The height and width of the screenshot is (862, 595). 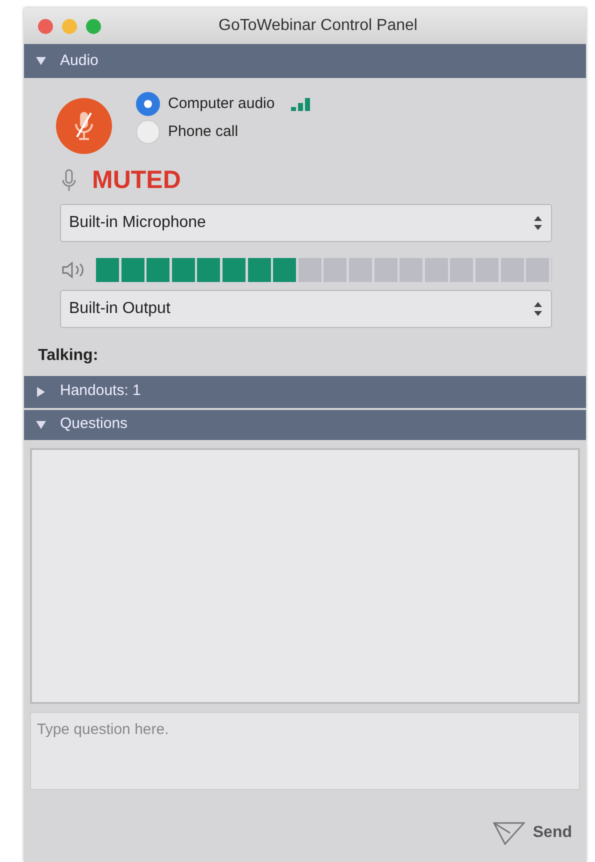 I want to click on send-button: Send, so click(x=532, y=833).